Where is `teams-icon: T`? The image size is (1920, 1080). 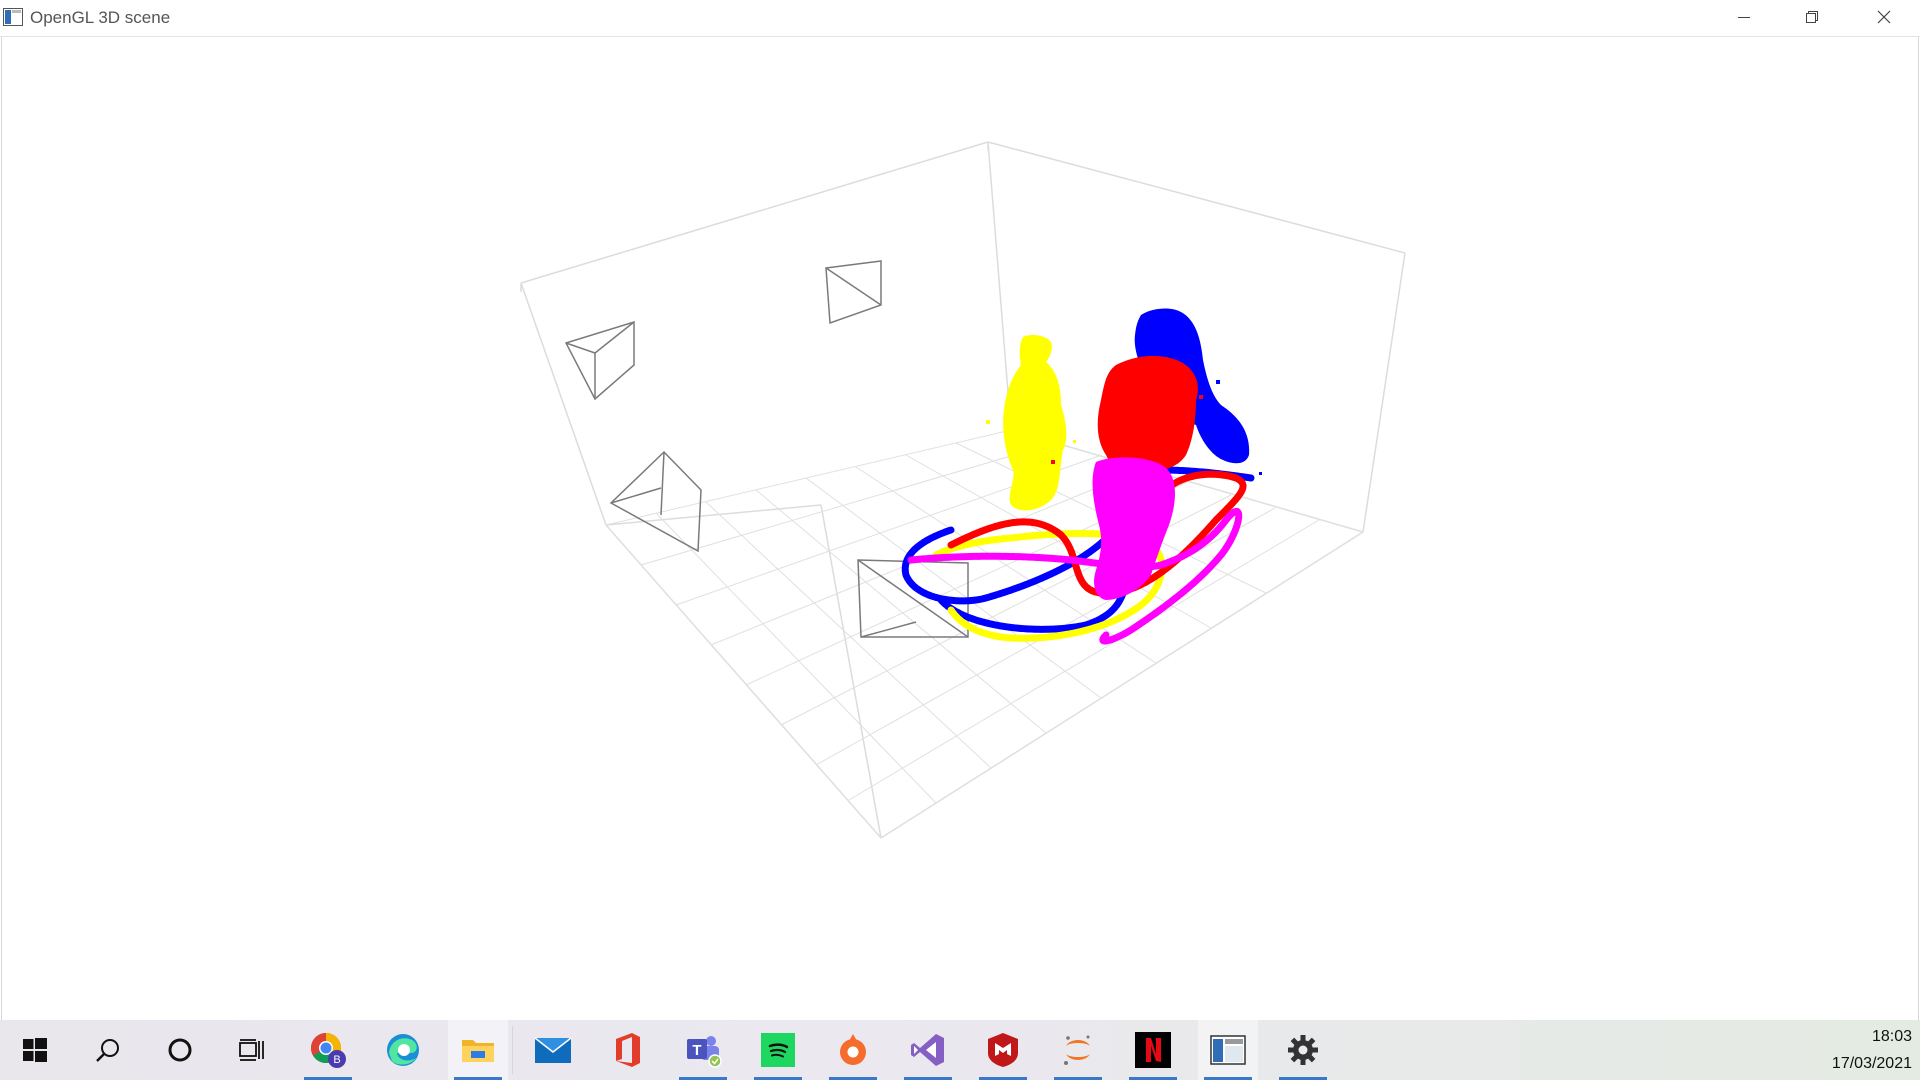 teams-icon: T is located at coordinates (704, 1052).